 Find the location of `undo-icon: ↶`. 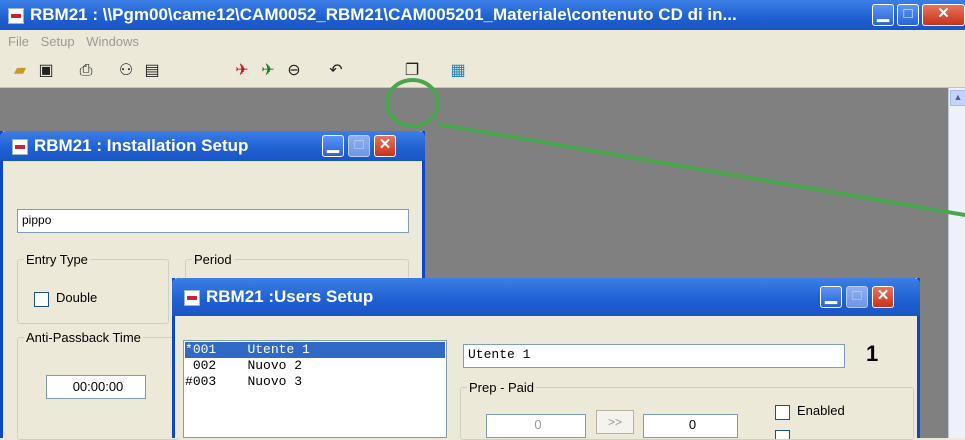

undo-icon: ↶ is located at coordinates (336, 71).